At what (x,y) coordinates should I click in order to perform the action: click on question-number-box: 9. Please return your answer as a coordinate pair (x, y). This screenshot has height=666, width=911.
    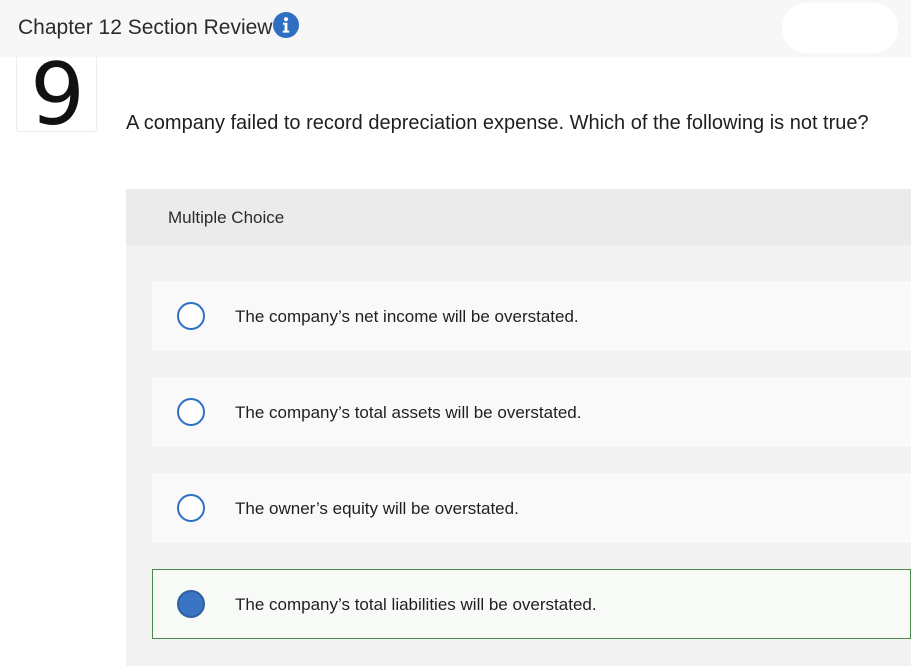
    Looking at the image, I should click on (56, 95).